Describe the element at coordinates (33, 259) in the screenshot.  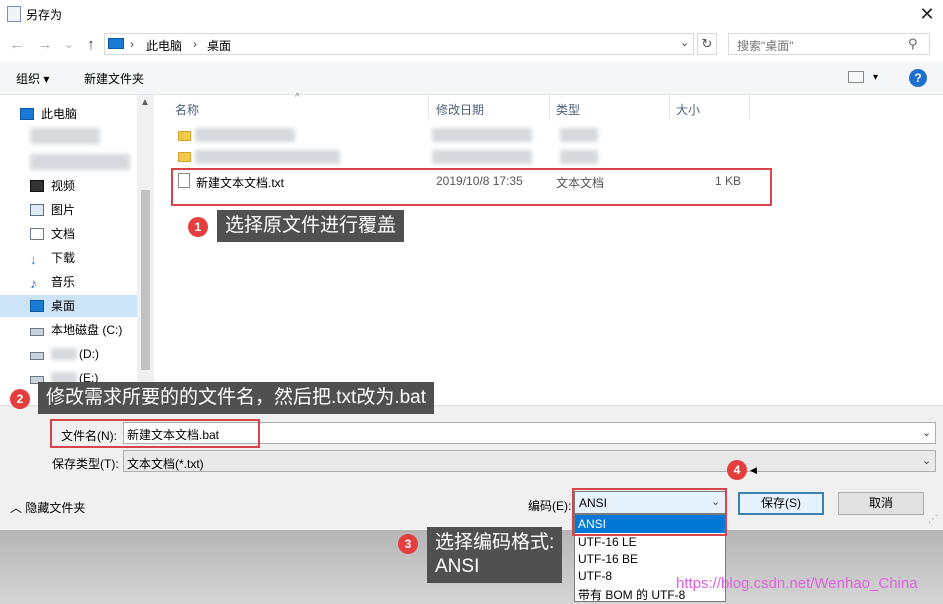
I see `download-icon: ↓` at that location.